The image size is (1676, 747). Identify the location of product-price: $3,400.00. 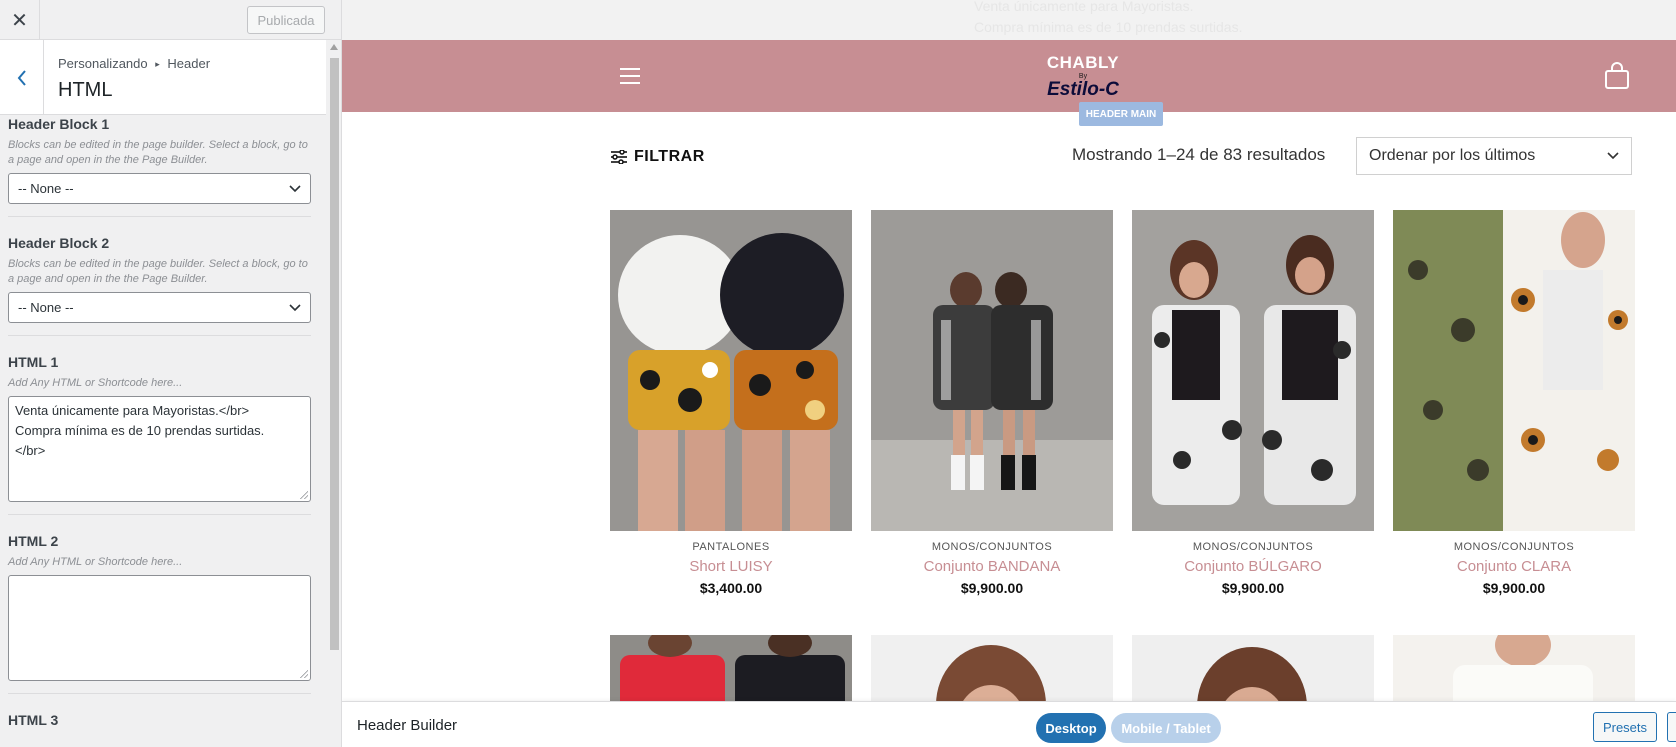
(731, 588).